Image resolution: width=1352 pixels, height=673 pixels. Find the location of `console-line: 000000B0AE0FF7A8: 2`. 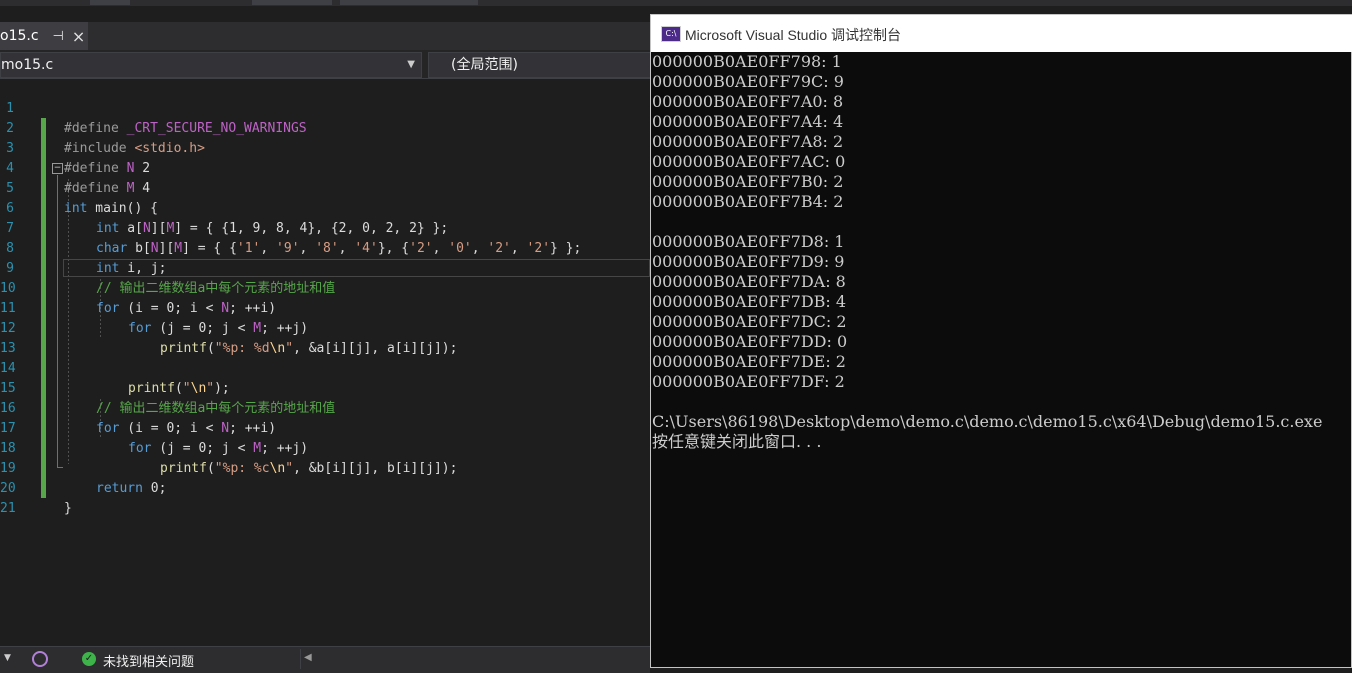

console-line: 000000B0AE0FF7A8: 2 is located at coordinates (748, 141).